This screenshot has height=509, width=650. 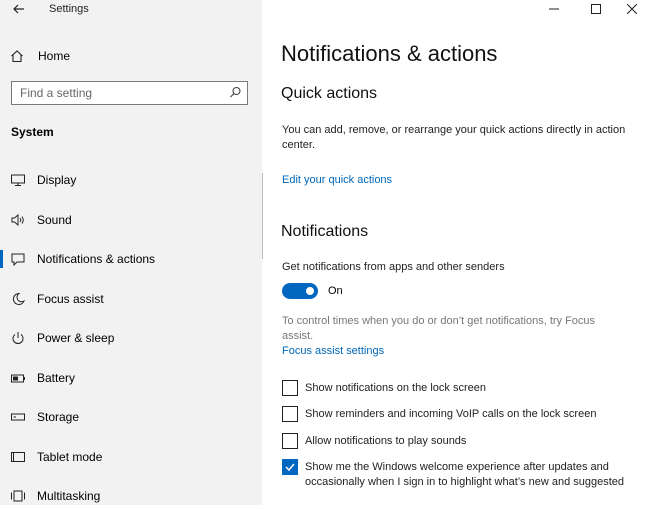 I want to click on notifications-toggle, so click(x=300, y=291).